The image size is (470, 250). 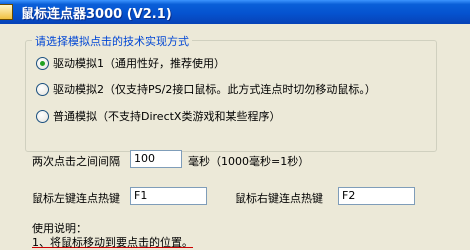 I want to click on radio-label-driver-sim-2: 驱动模拟2（仅支持PS/2接口鼠标。此方式连点时切勿移动鼠标。）, so click(x=214, y=89).